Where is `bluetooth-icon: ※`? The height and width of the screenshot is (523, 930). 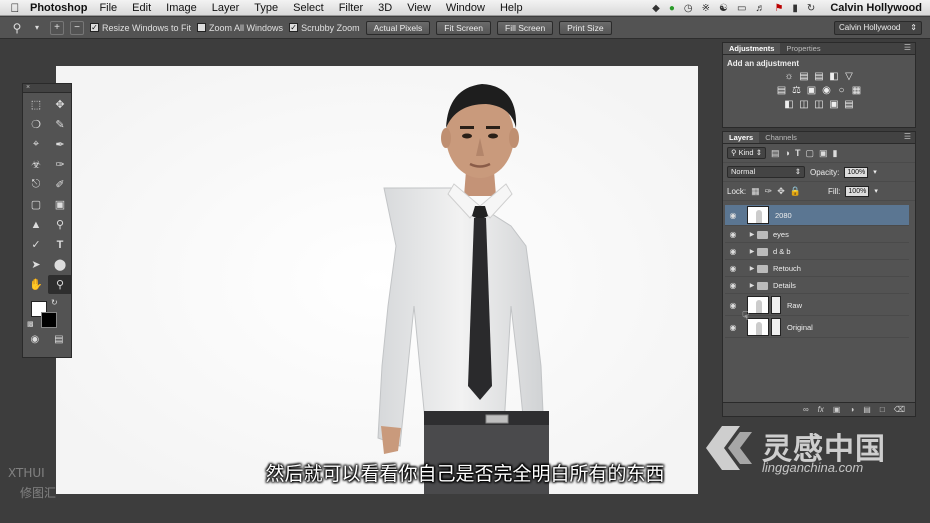 bluetooth-icon: ※ is located at coordinates (706, 8).